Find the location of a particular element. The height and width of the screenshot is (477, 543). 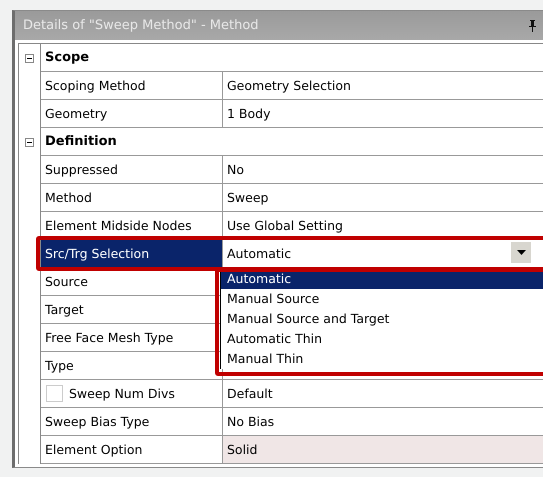

group-header: Definition is located at coordinates (292, 142).